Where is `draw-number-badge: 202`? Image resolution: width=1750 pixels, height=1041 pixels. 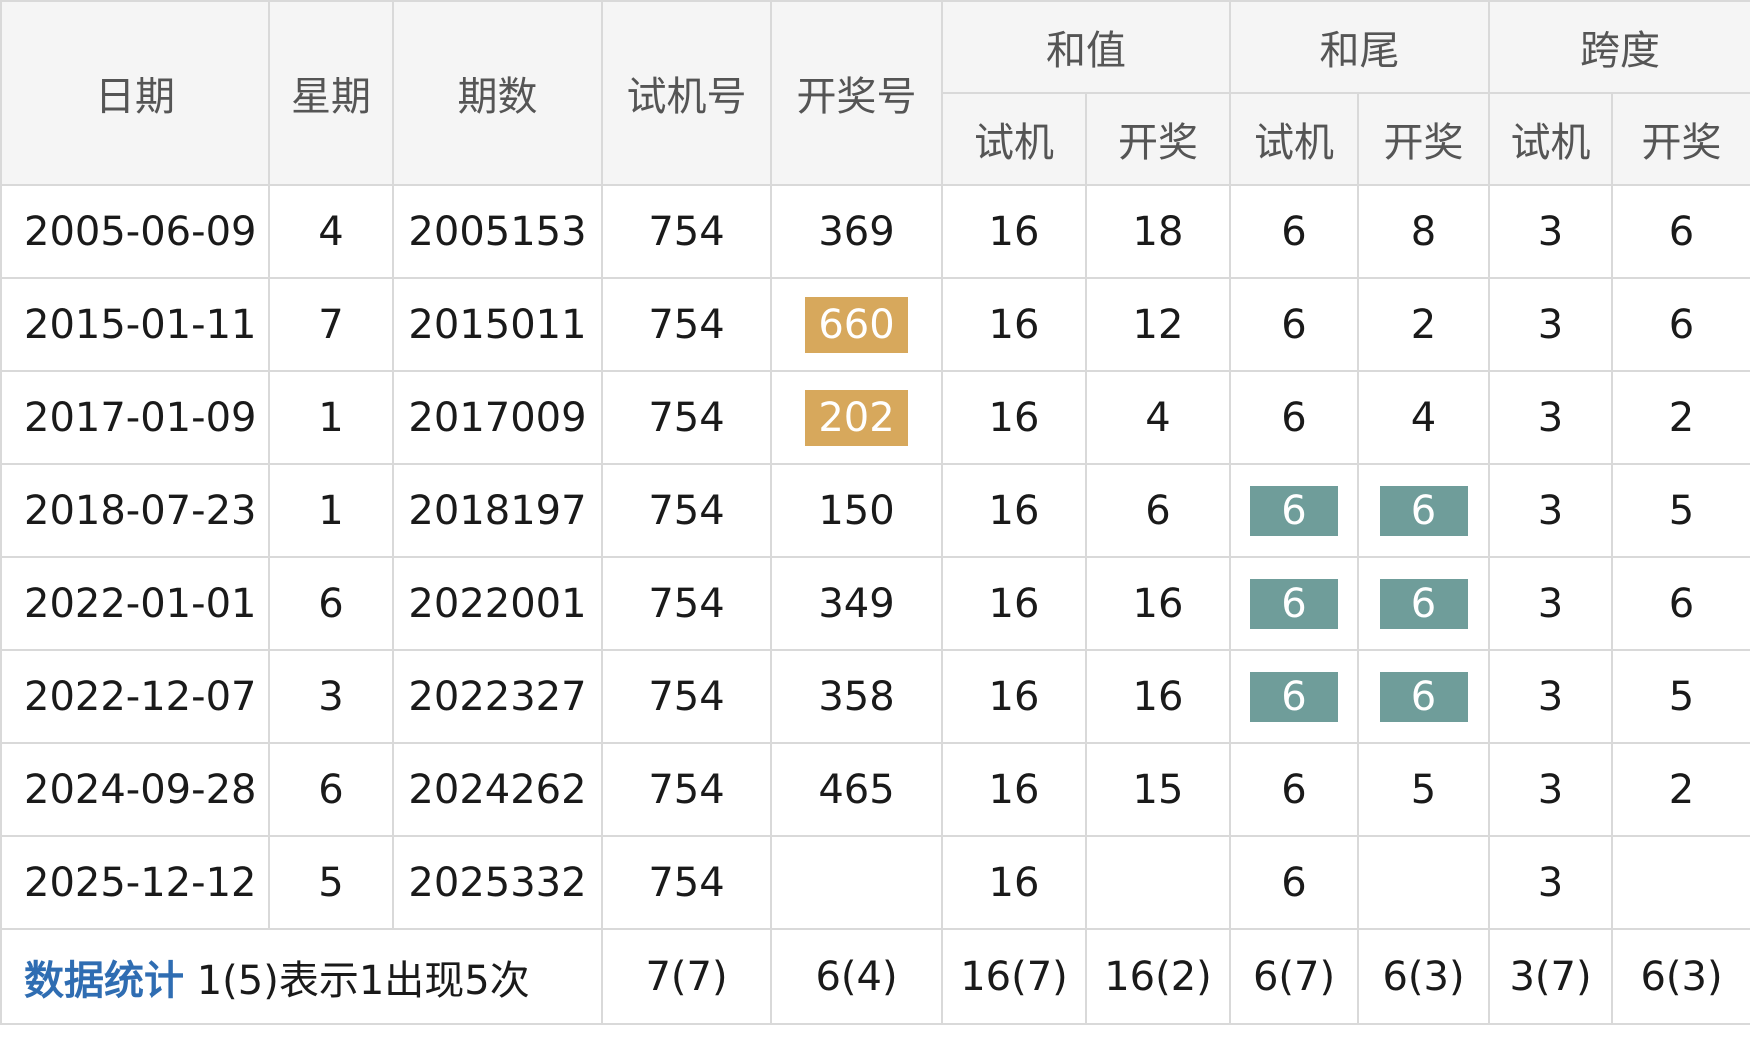
draw-number-badge: 202 is located at coordinates (856, 417).